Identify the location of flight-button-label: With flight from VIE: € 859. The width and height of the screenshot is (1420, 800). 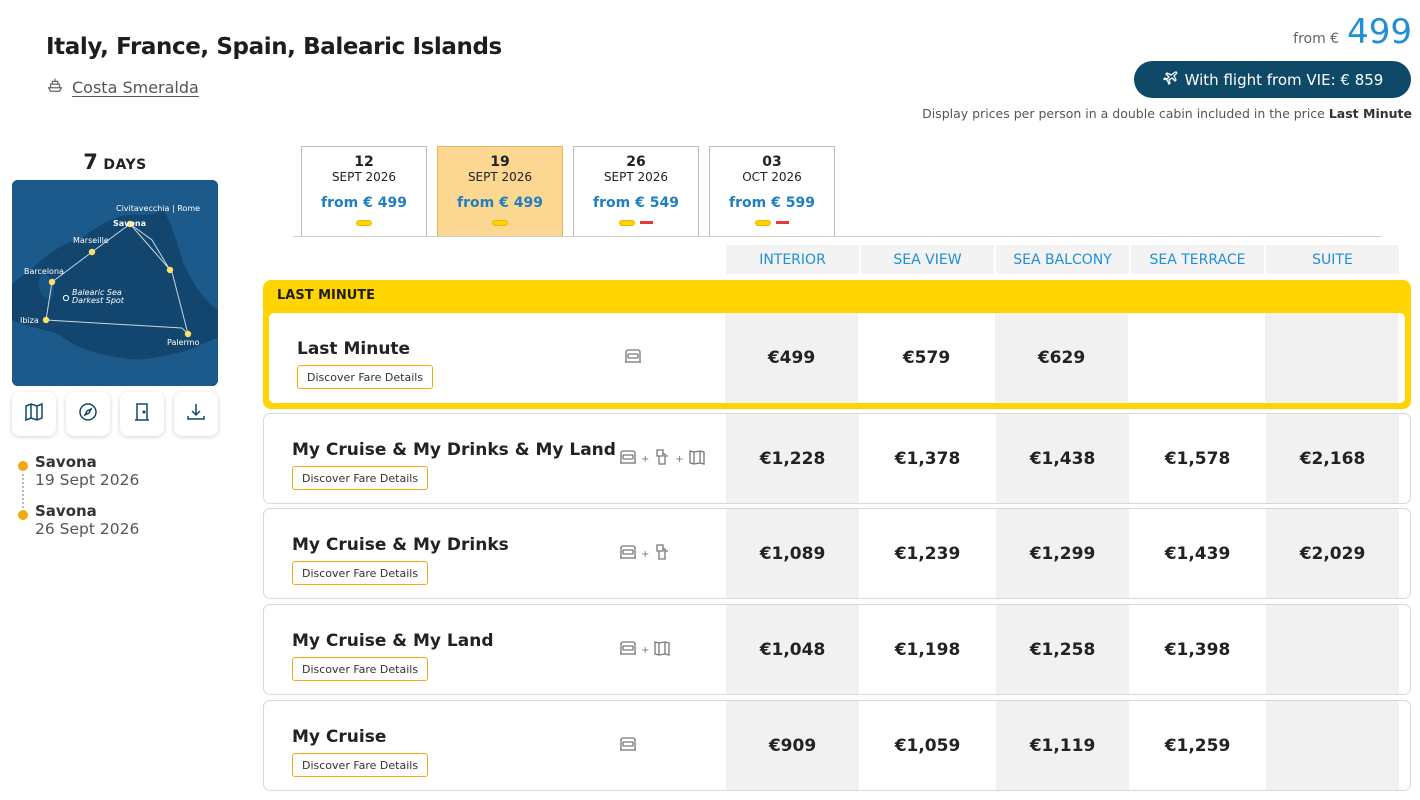
(1284, 79).